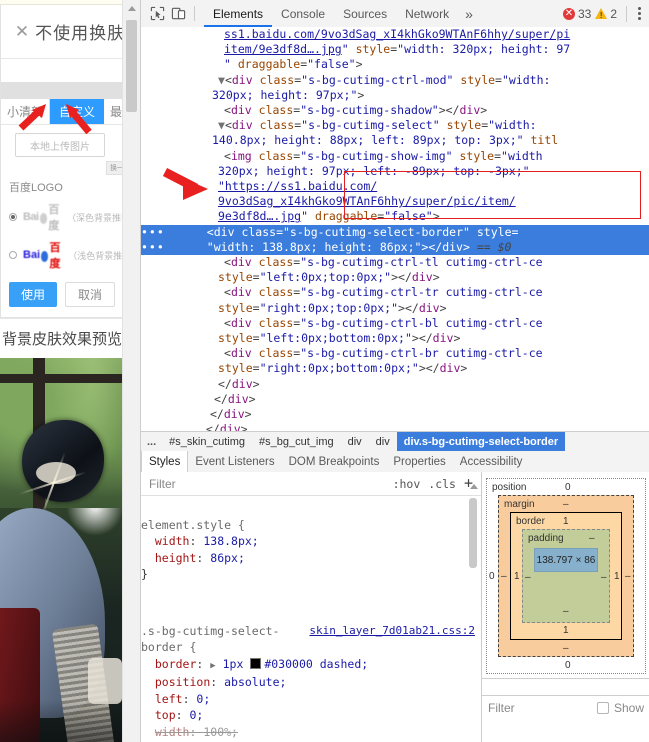 The image size is (649, 742). I want to click on styles-scrollbar-thumb, so click(473, 533).